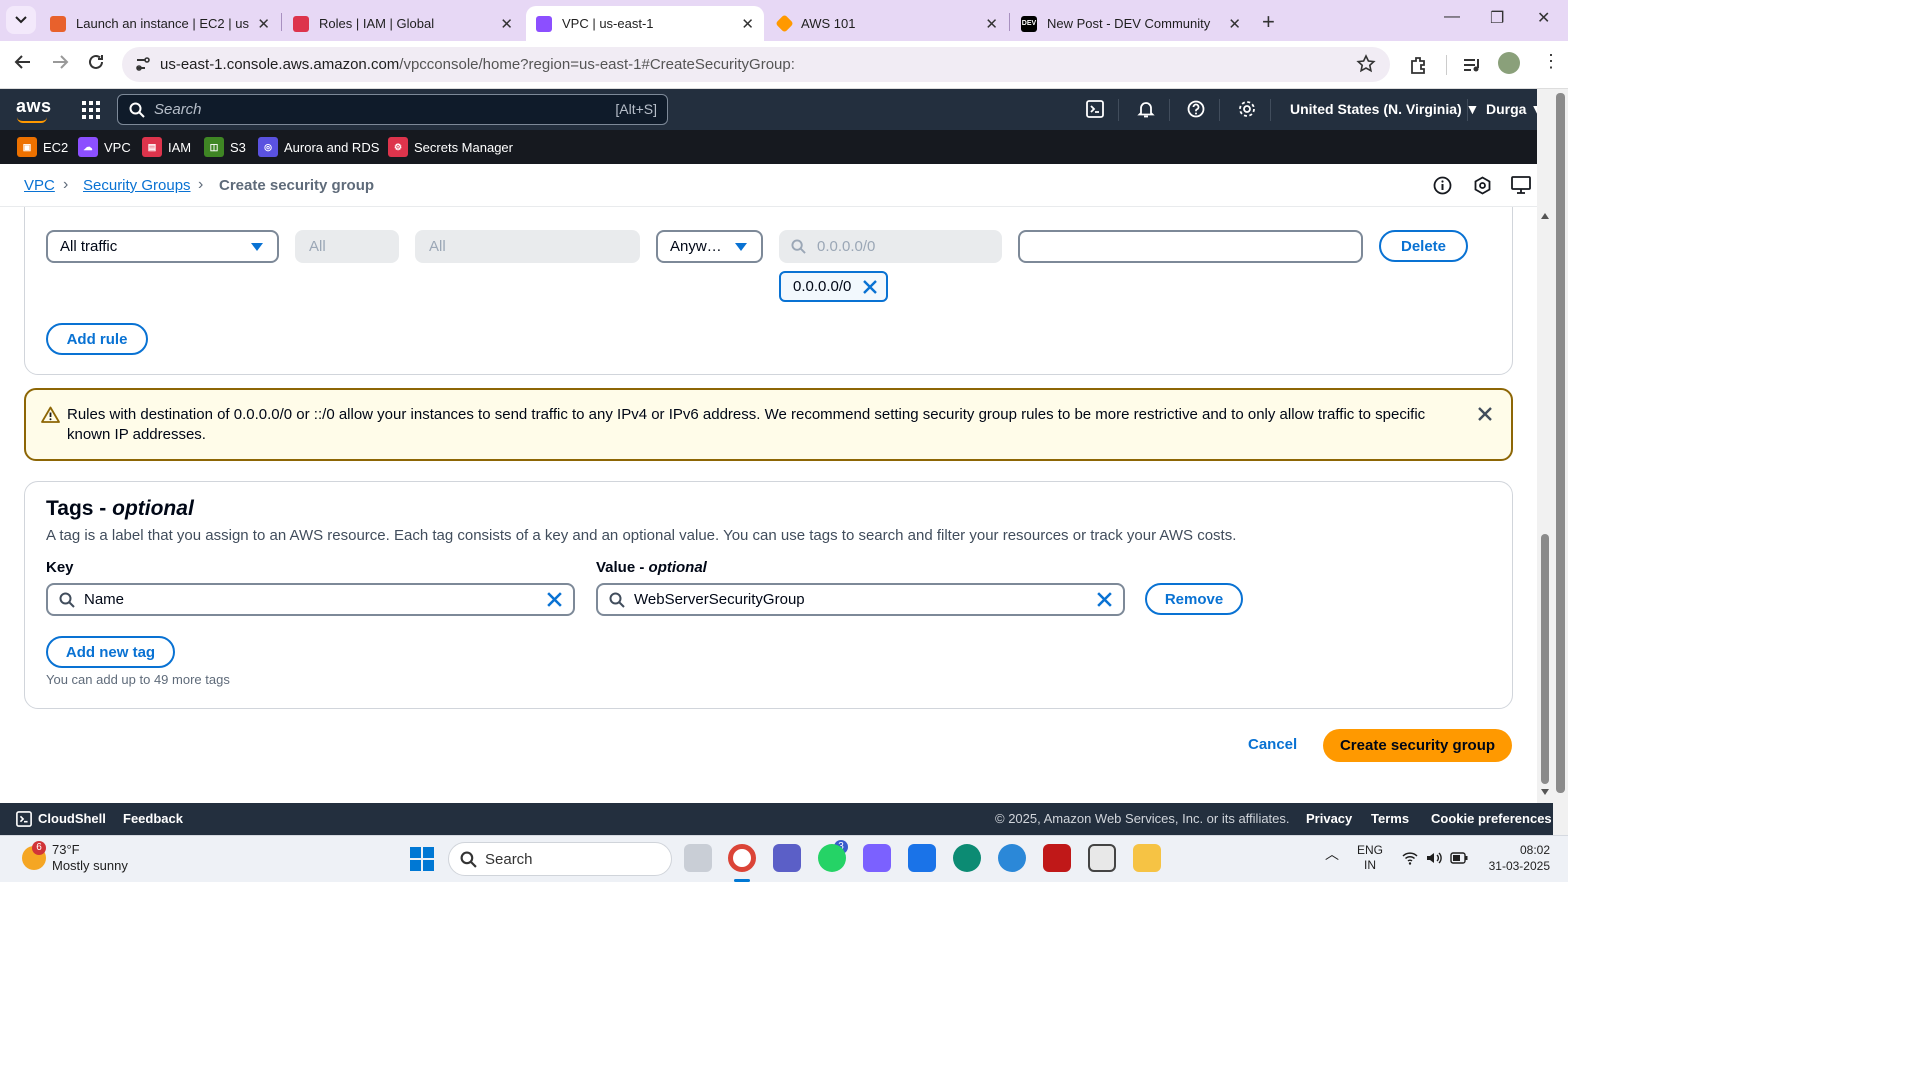 The image size is (1920, 1080). Describe the element at coordinates (1560, 443) in the screenshot. I see `page-scroll-thumb` at that location.